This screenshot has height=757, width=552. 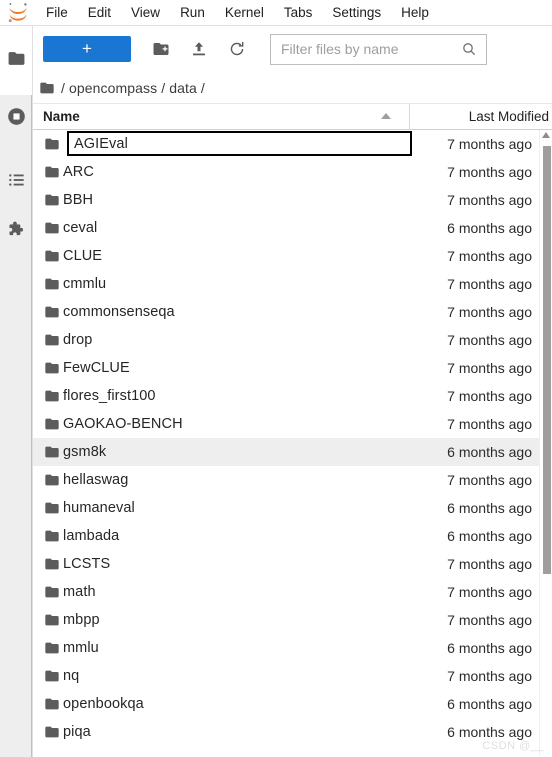 What do you see at coordinates (236, 200) in the screenshot?
I see `file-name: BBH` at bounding box center [236, 200].